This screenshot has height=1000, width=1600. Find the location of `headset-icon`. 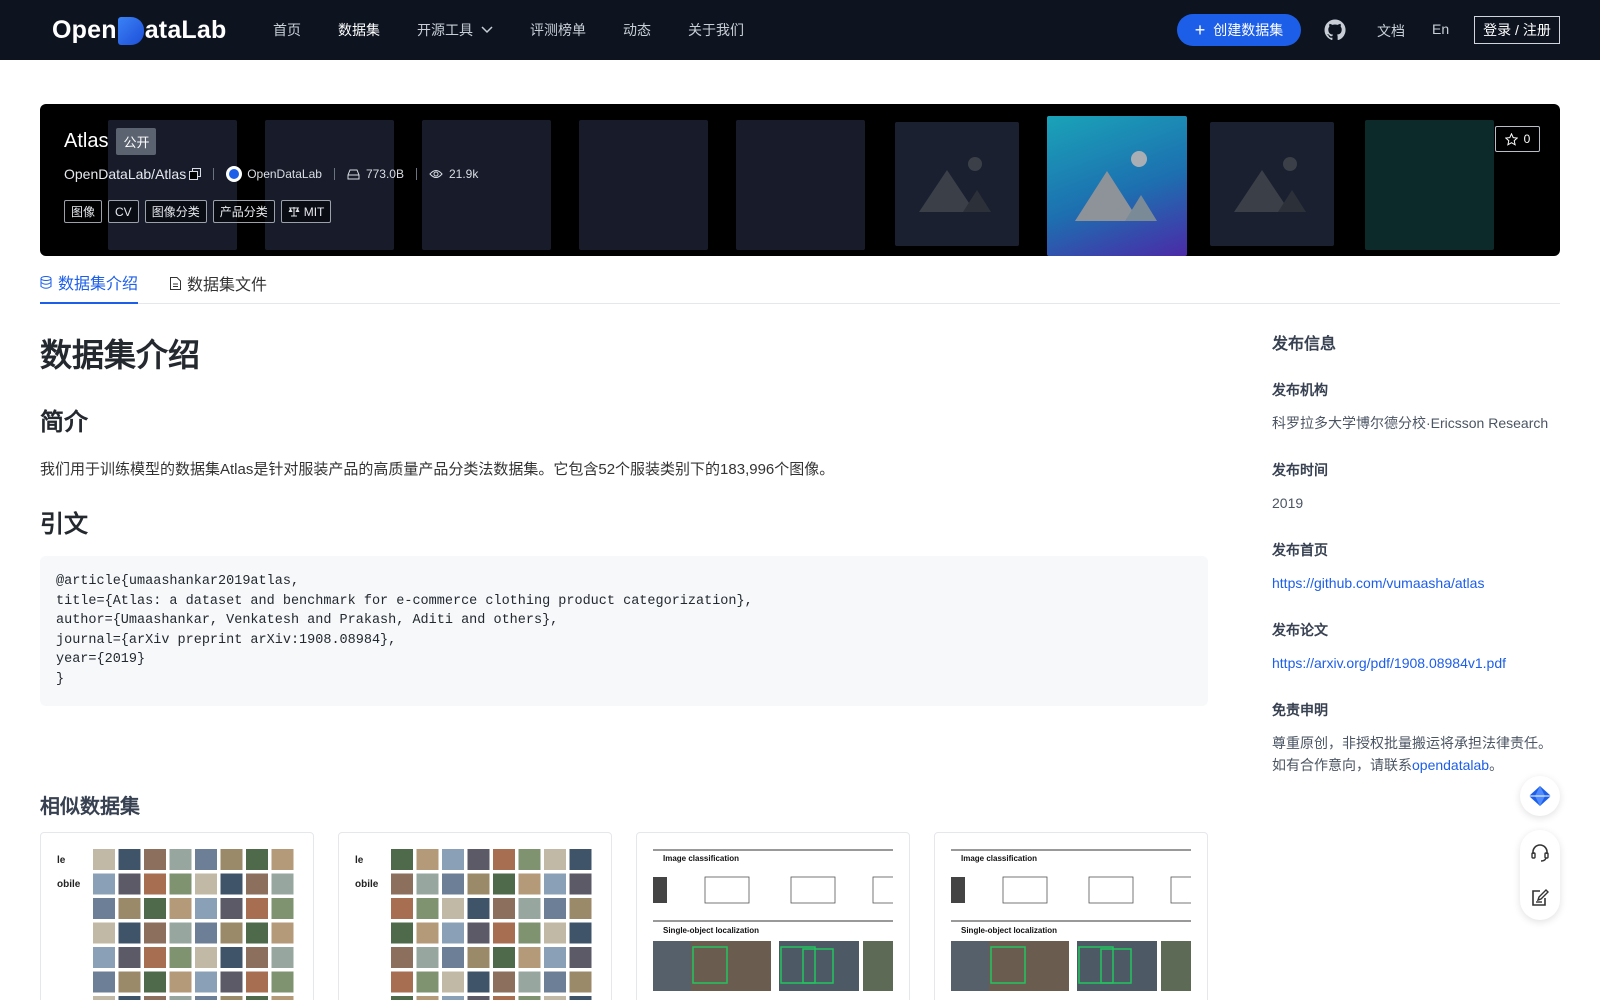

headset-icon is located at coordinates (1540, 852).